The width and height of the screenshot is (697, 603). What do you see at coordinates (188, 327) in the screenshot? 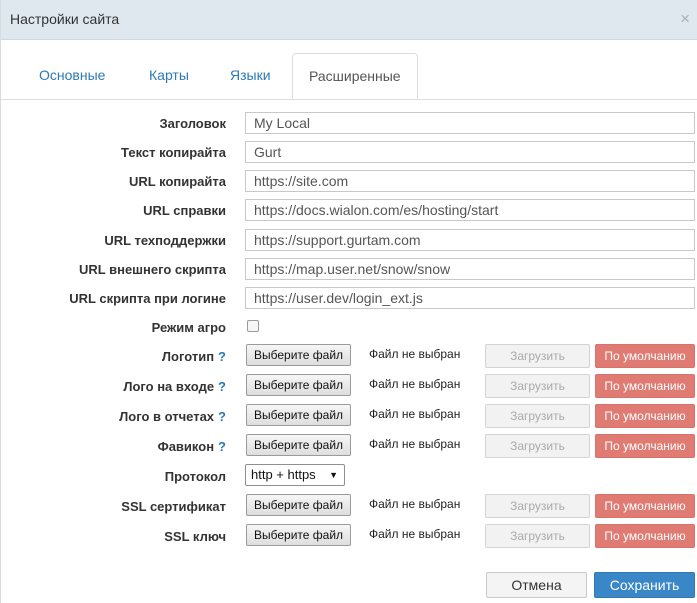
I see `agro-mode-label: Режим агро` at bounding box center [188, 327].